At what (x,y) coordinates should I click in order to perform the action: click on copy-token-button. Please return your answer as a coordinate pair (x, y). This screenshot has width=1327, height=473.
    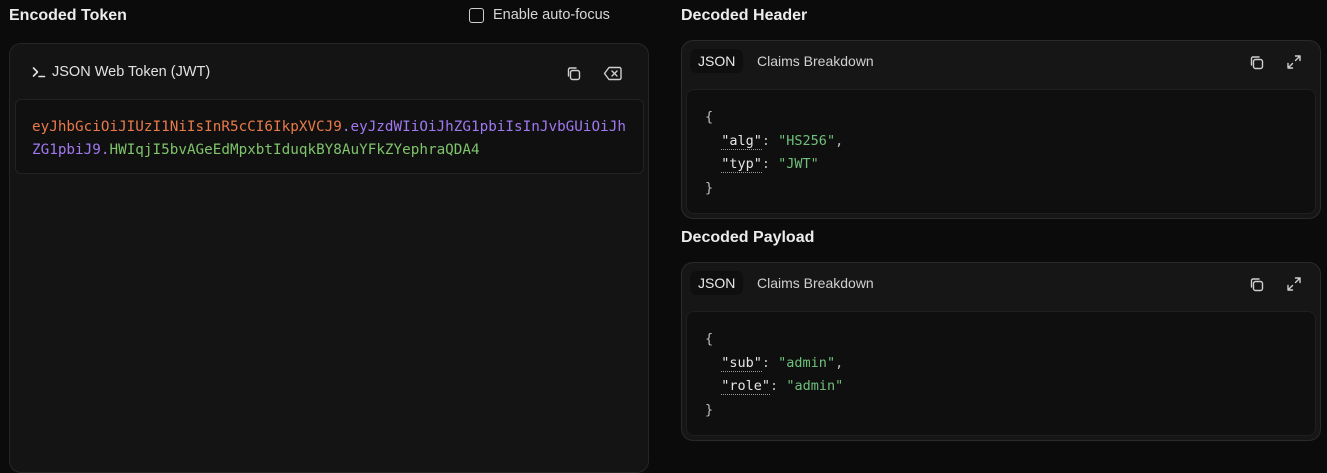
    Looking at the image, I should click on (573, 73).